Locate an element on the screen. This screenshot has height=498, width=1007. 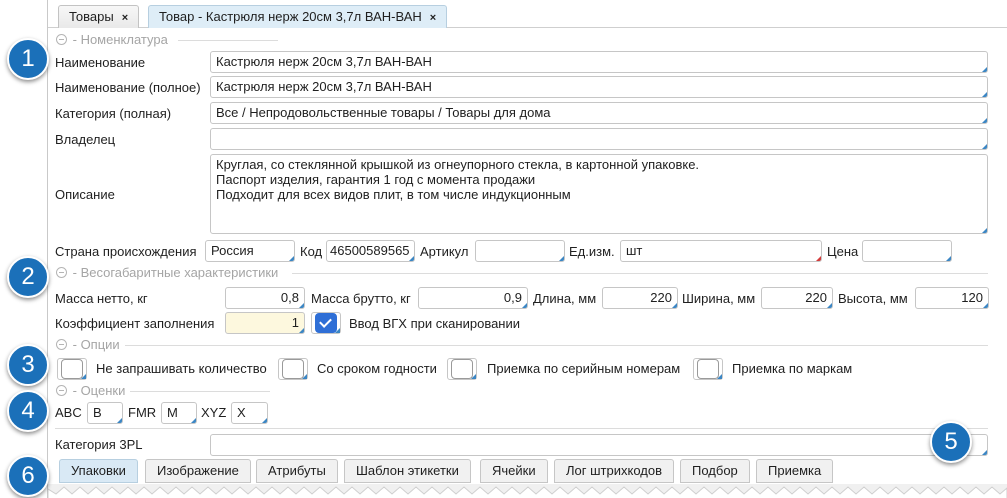
expiry-checkbox is located at coordinates (293, 369).